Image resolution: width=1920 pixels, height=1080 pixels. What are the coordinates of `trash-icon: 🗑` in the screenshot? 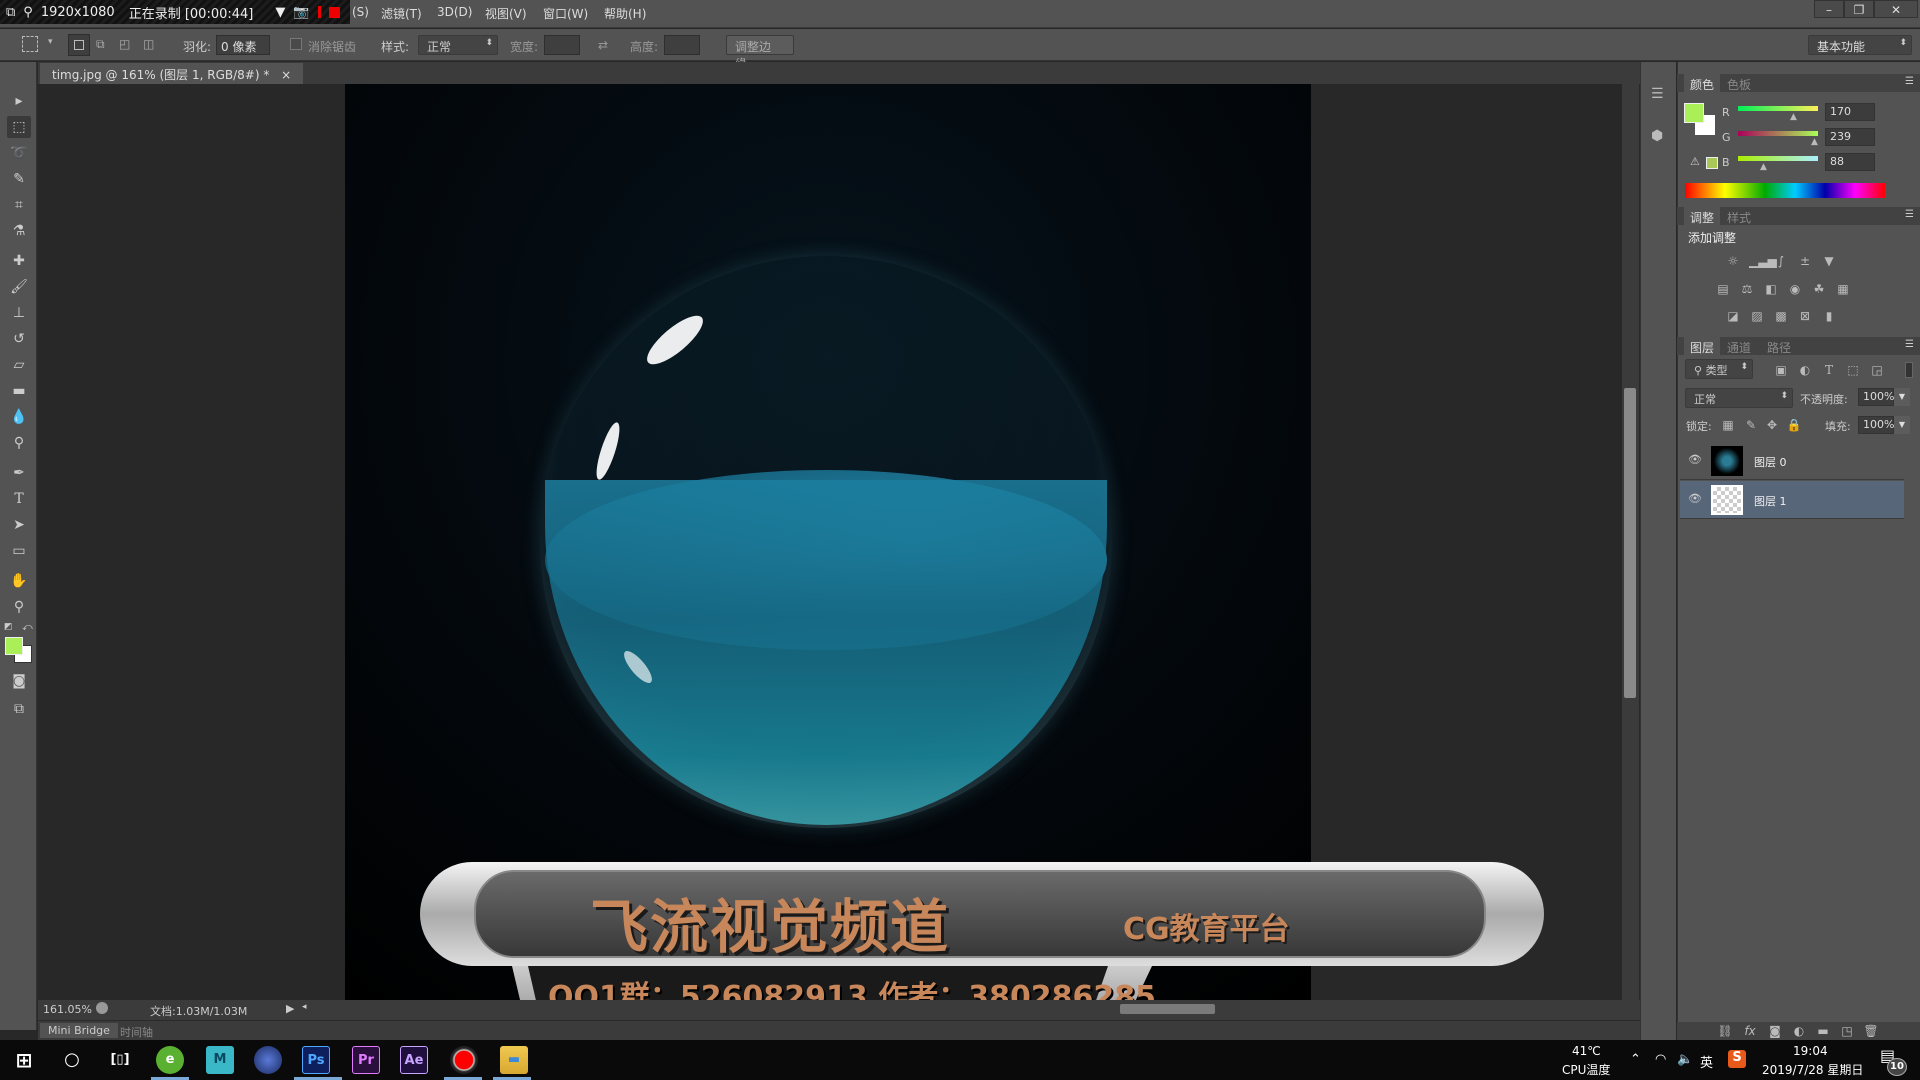 It's located at (1871, 1031).